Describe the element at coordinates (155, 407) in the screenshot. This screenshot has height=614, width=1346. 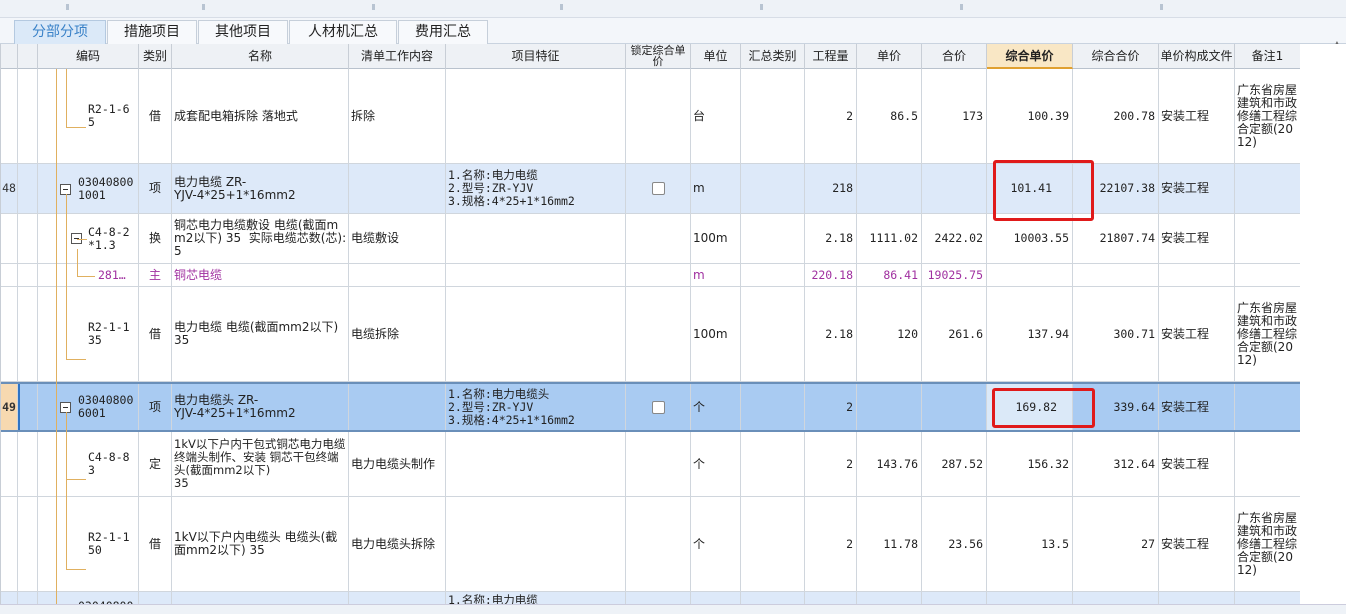
I see `type-cell: 项` at that location.